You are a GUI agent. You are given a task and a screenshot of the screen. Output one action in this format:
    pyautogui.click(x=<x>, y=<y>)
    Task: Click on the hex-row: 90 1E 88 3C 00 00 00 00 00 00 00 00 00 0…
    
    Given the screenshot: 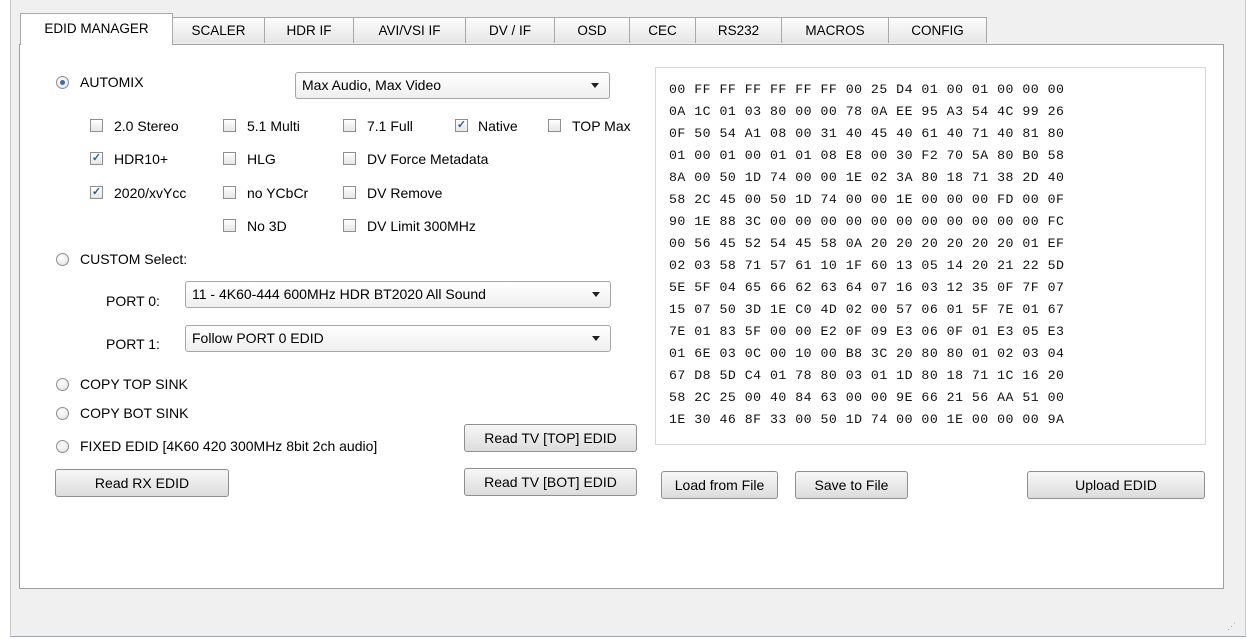 What is the action you would take?
    pyautogui.click(x=867, y=221)
    